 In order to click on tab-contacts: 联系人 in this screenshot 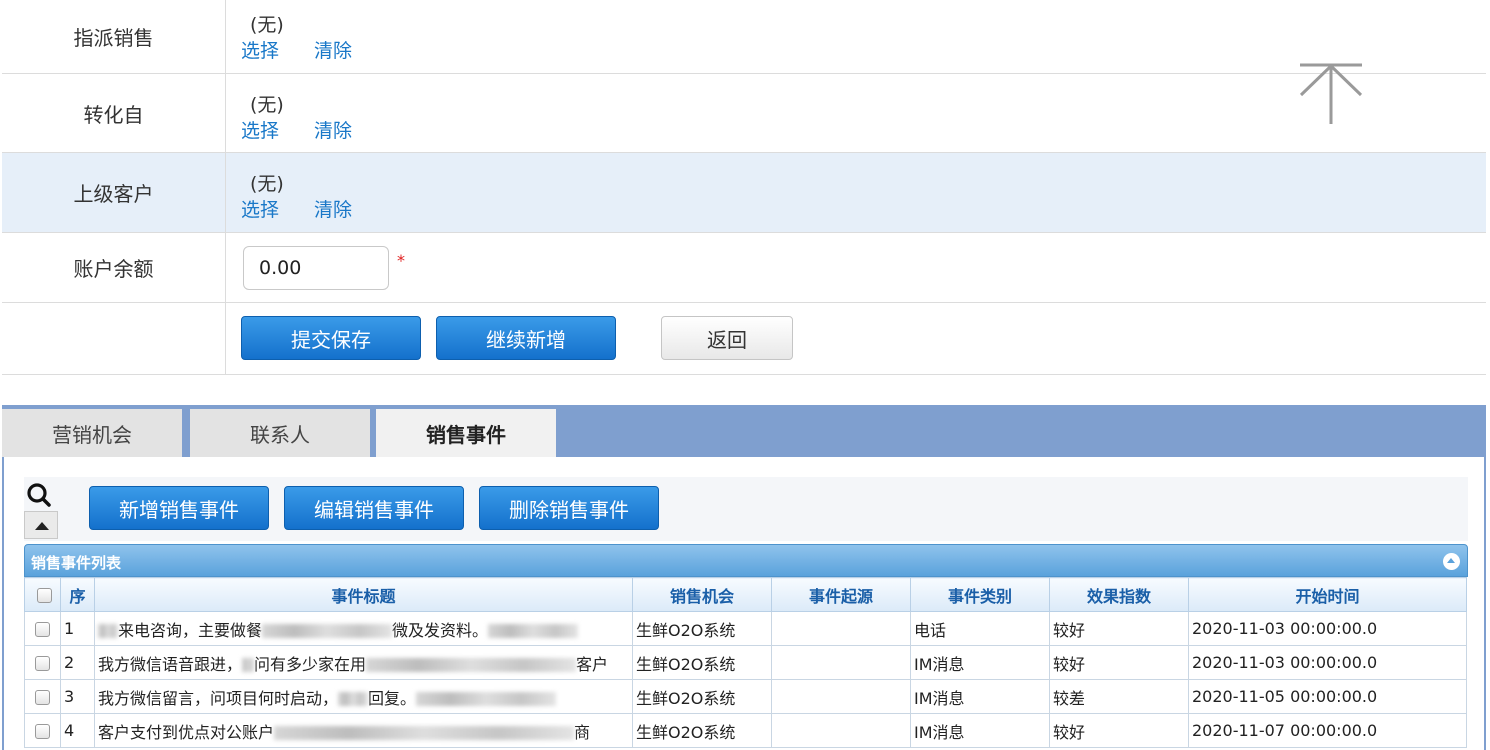, I will do `click(280, 433)`.